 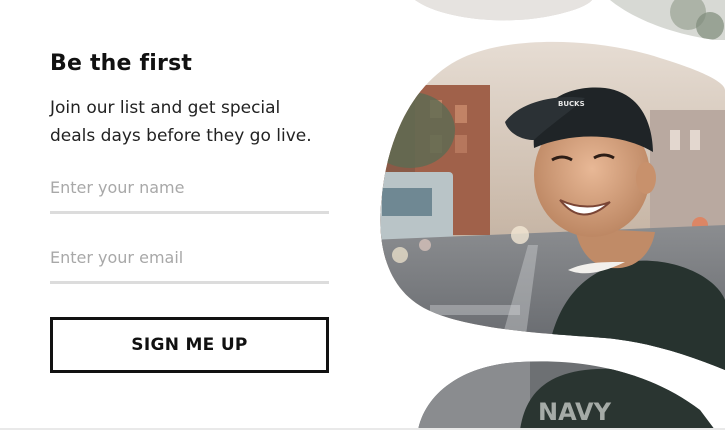 What do you see at coordinates (667, 20) in the screenshot?
I see `top-right-photo-fragment` at bounding box center [667, 20].